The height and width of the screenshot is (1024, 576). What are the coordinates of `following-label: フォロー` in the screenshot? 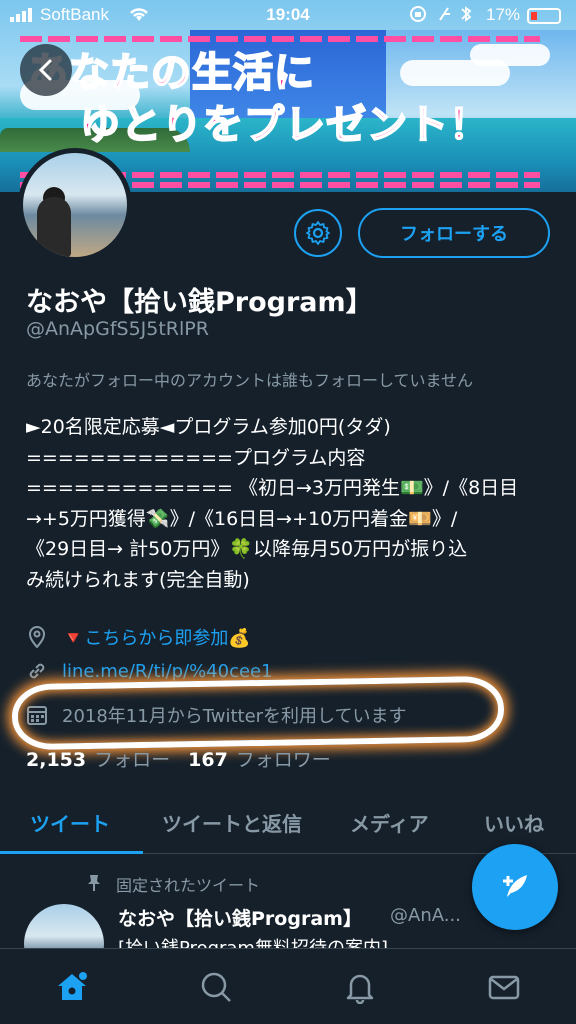 It's located at (132, 760).